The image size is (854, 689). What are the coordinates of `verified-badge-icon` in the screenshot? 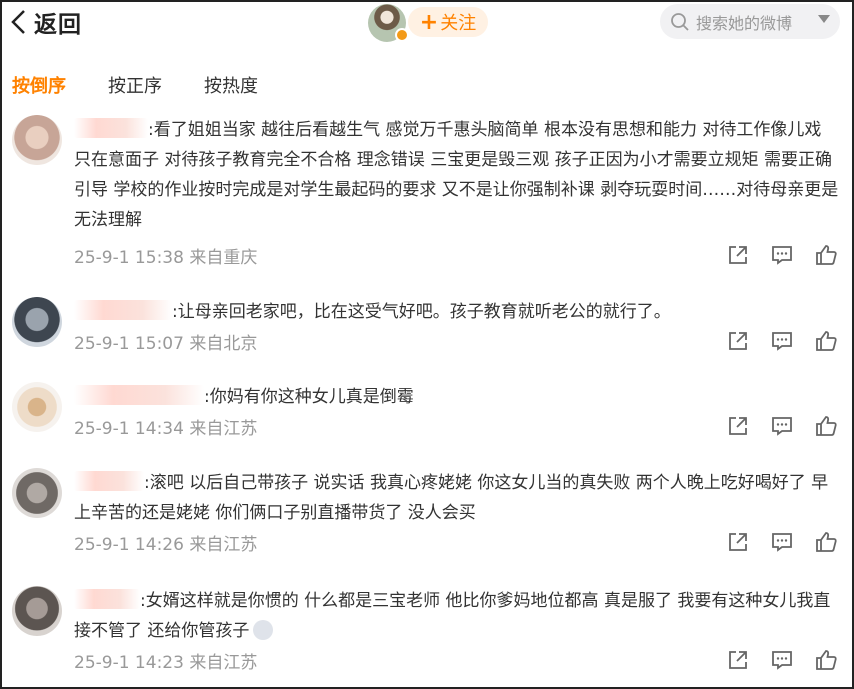 It's located at (402, 35).